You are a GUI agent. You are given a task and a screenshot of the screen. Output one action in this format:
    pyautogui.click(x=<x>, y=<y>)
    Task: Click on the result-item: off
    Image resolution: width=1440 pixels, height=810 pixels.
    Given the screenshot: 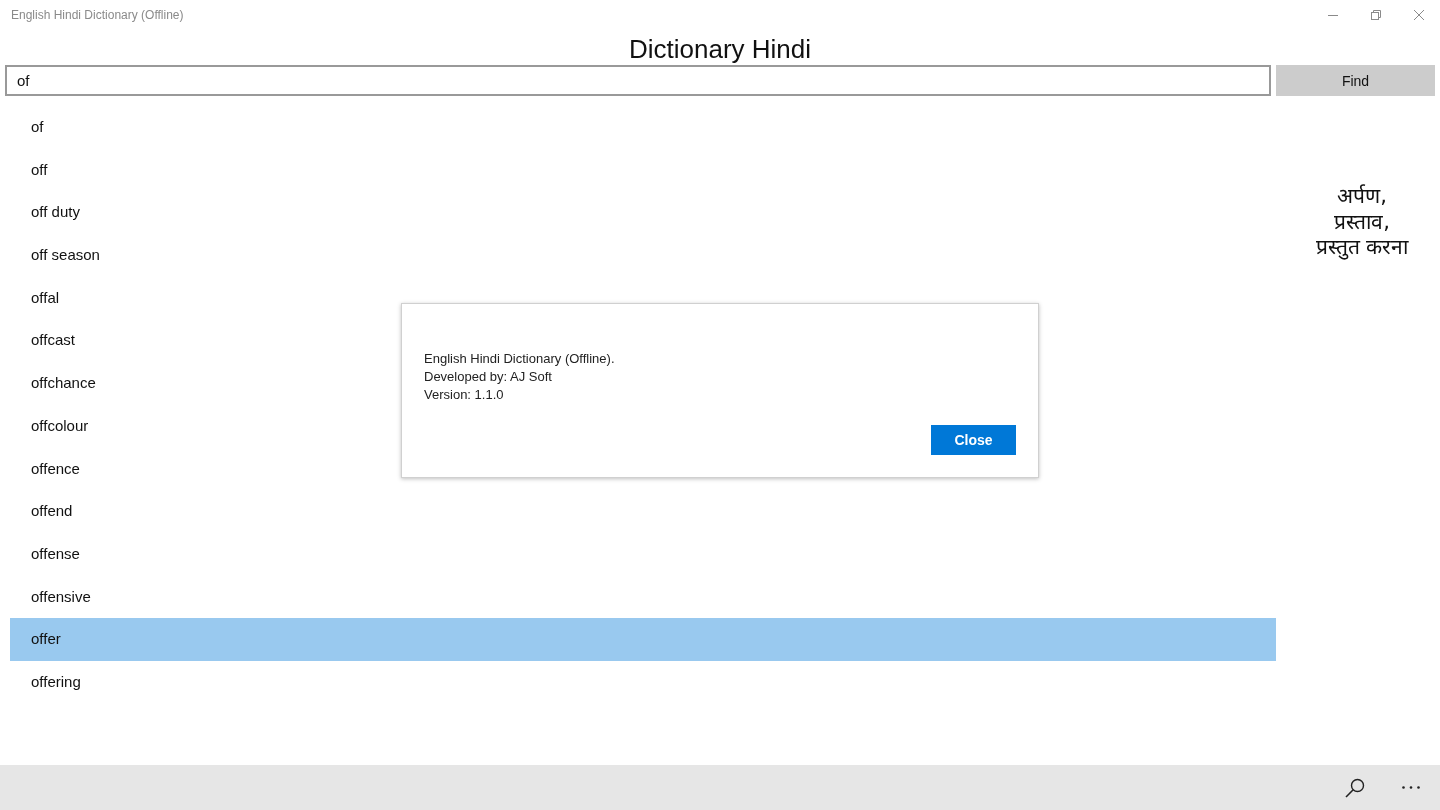 What is the action you would take?
    pyautogui.click(x=643, y=170)
    